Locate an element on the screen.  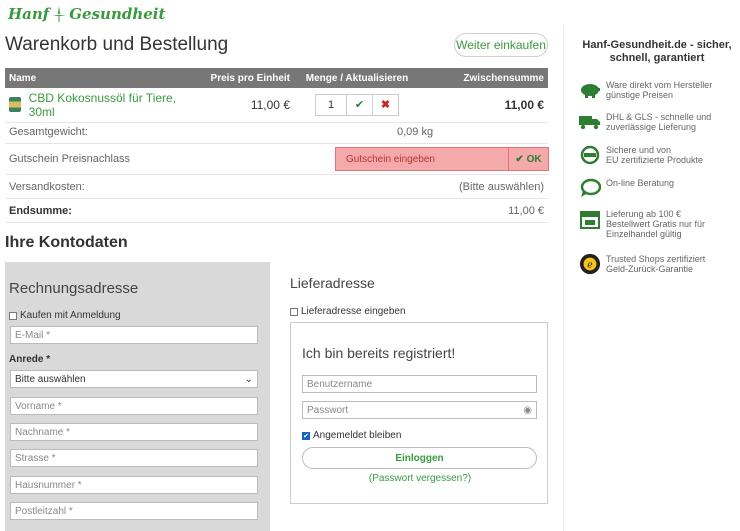
total-row: Endsumme: 11,00 € is located at coordinates (276, 211).